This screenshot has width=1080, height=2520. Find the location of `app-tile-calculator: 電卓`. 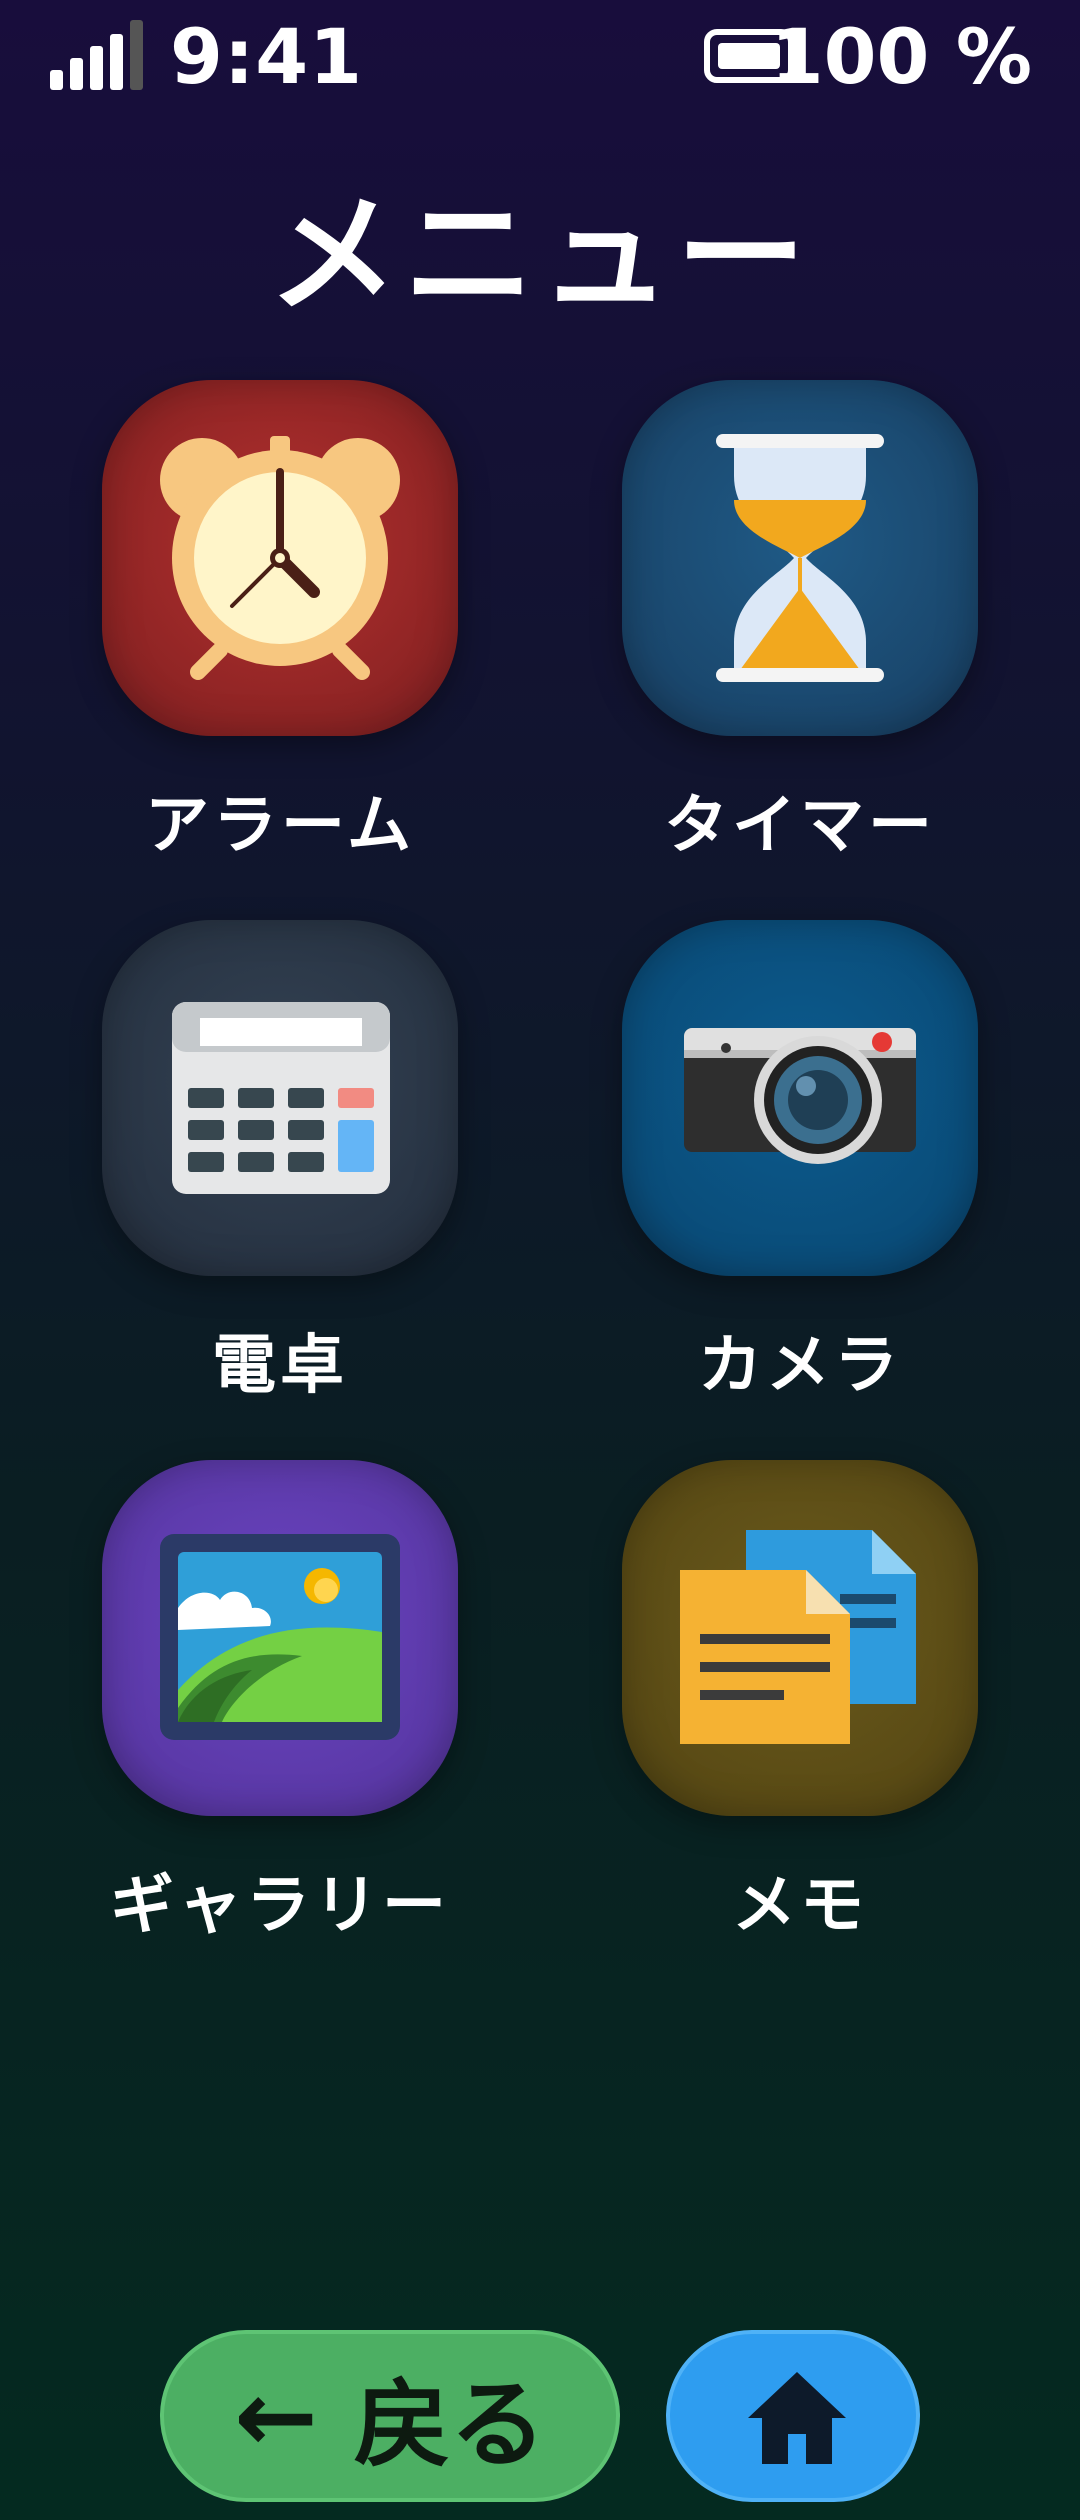

app-tile-calculator: 電卓 is located at coordinates (280, 1163).